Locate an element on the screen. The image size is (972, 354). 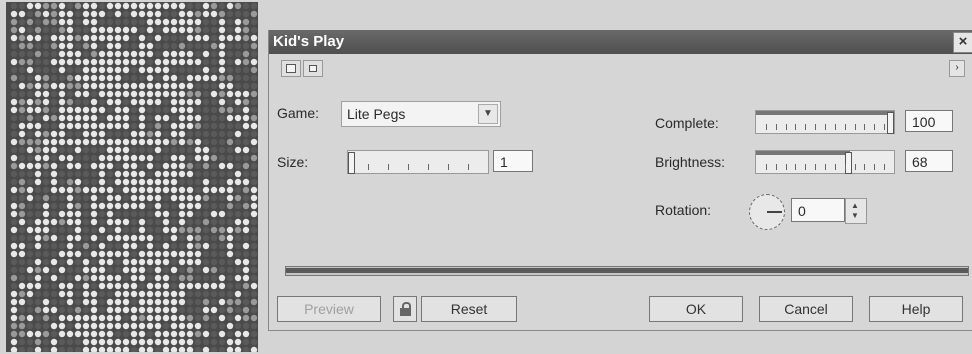
cancel-button: Cancel is located at coordinates (806, 309).